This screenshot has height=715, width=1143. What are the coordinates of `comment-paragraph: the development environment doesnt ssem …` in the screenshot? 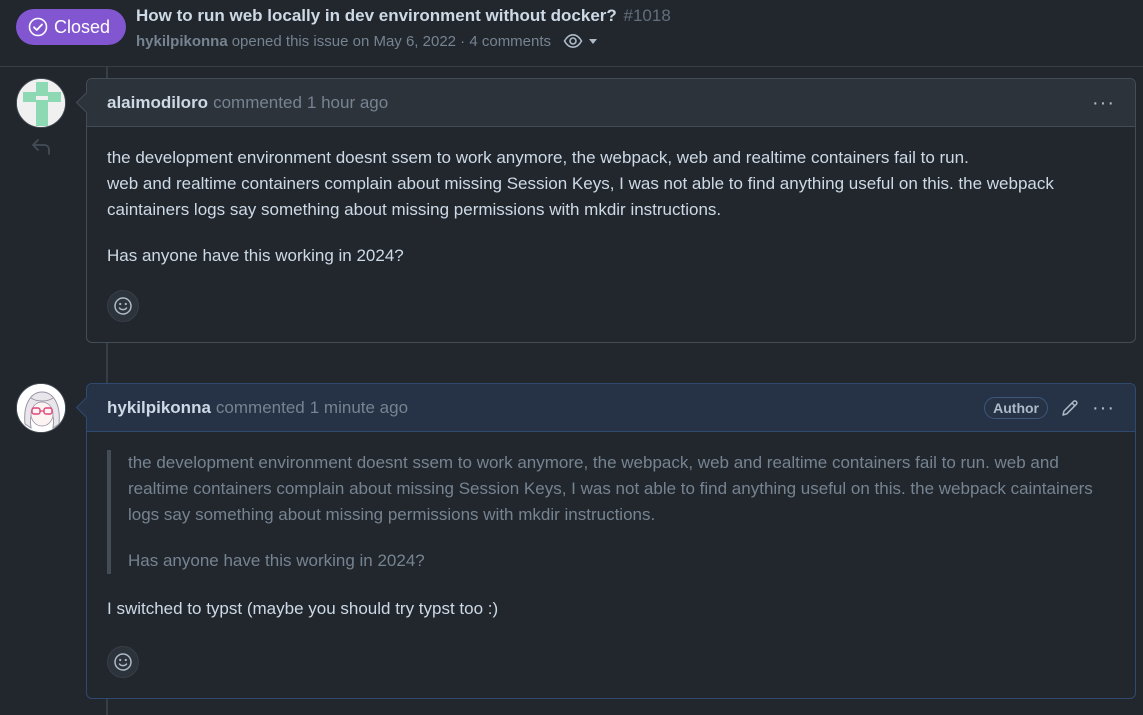 It's located at (611, 184).